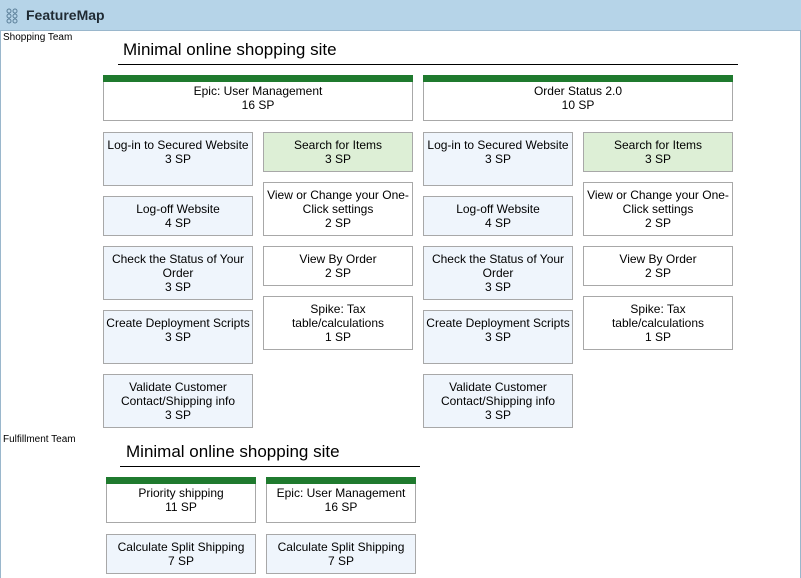 Image resolution: width=801 pixels, height=578 pixels. I want to click on team-label-fulfillment: Fulfillment Team, so click(39, 439).